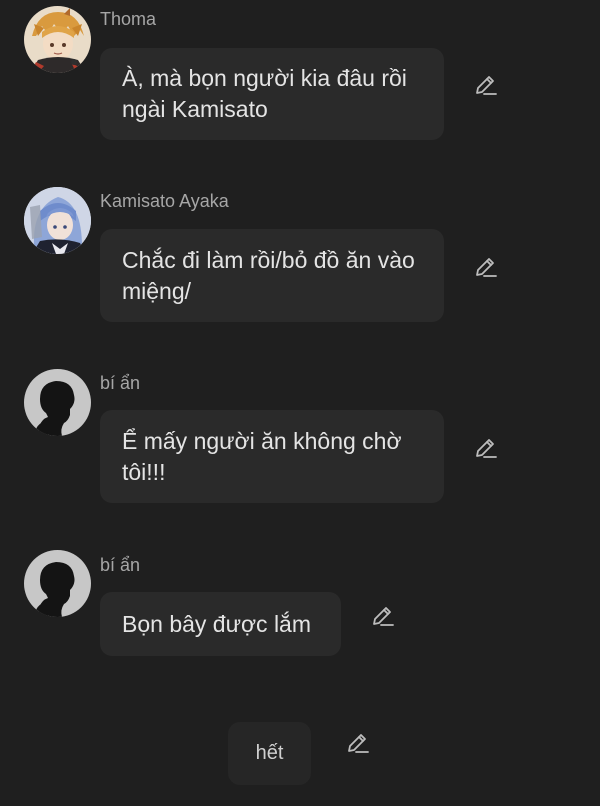 The height and width of the screenshot is (806, 600). Describe the element at coordinates (262, 456) in the screenshot. I see `message-text: Ể mấy người ăn không chờ tôi!!!` at that location.